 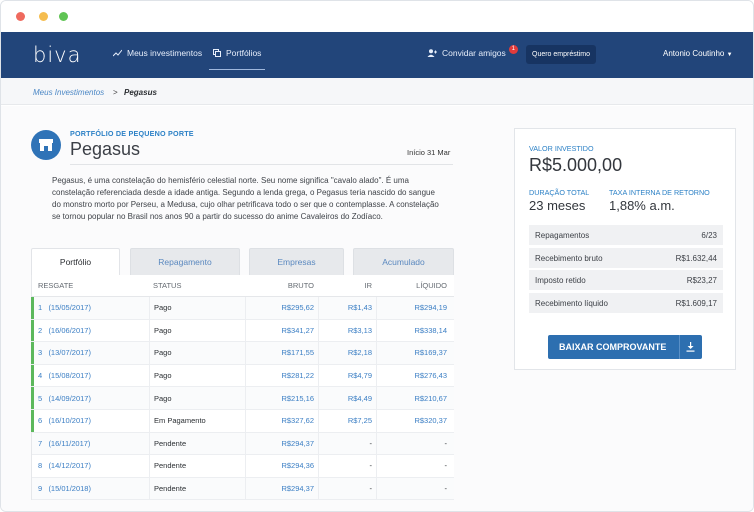 I want to click on invested-label: VALOR INVESTIDO, so click(x=561, y=148).